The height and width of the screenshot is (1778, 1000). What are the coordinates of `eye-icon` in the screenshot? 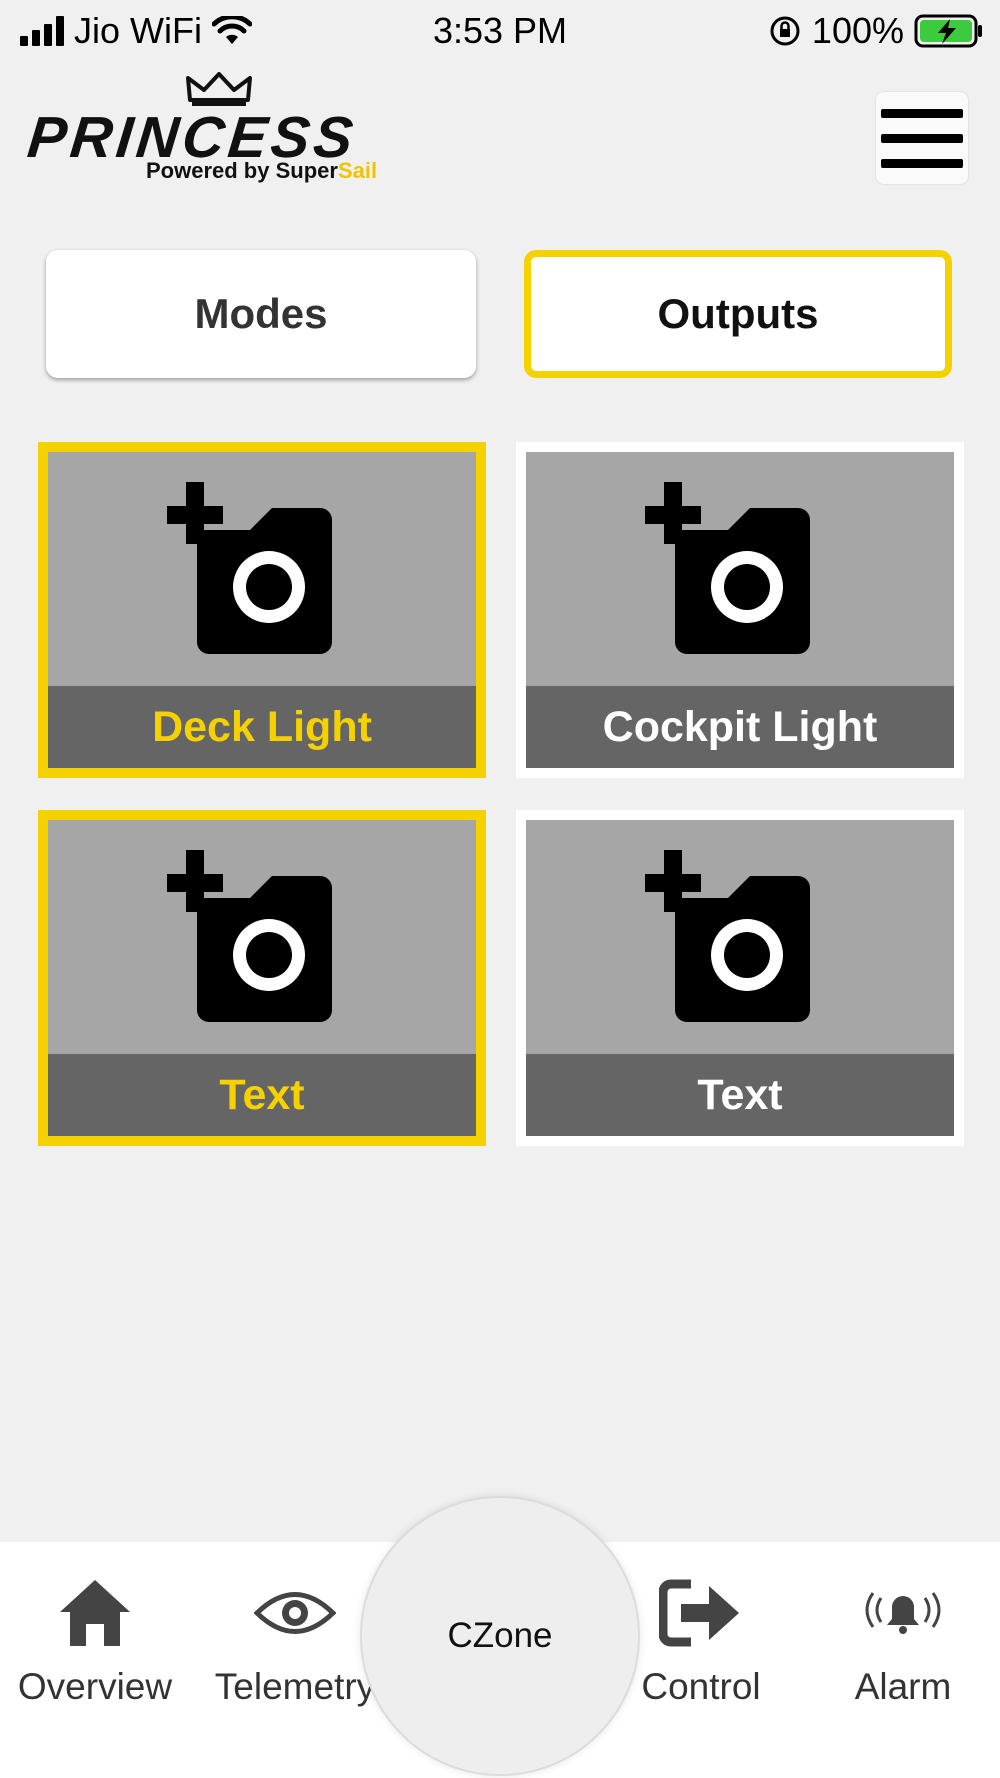 It's located at (295, 1613).